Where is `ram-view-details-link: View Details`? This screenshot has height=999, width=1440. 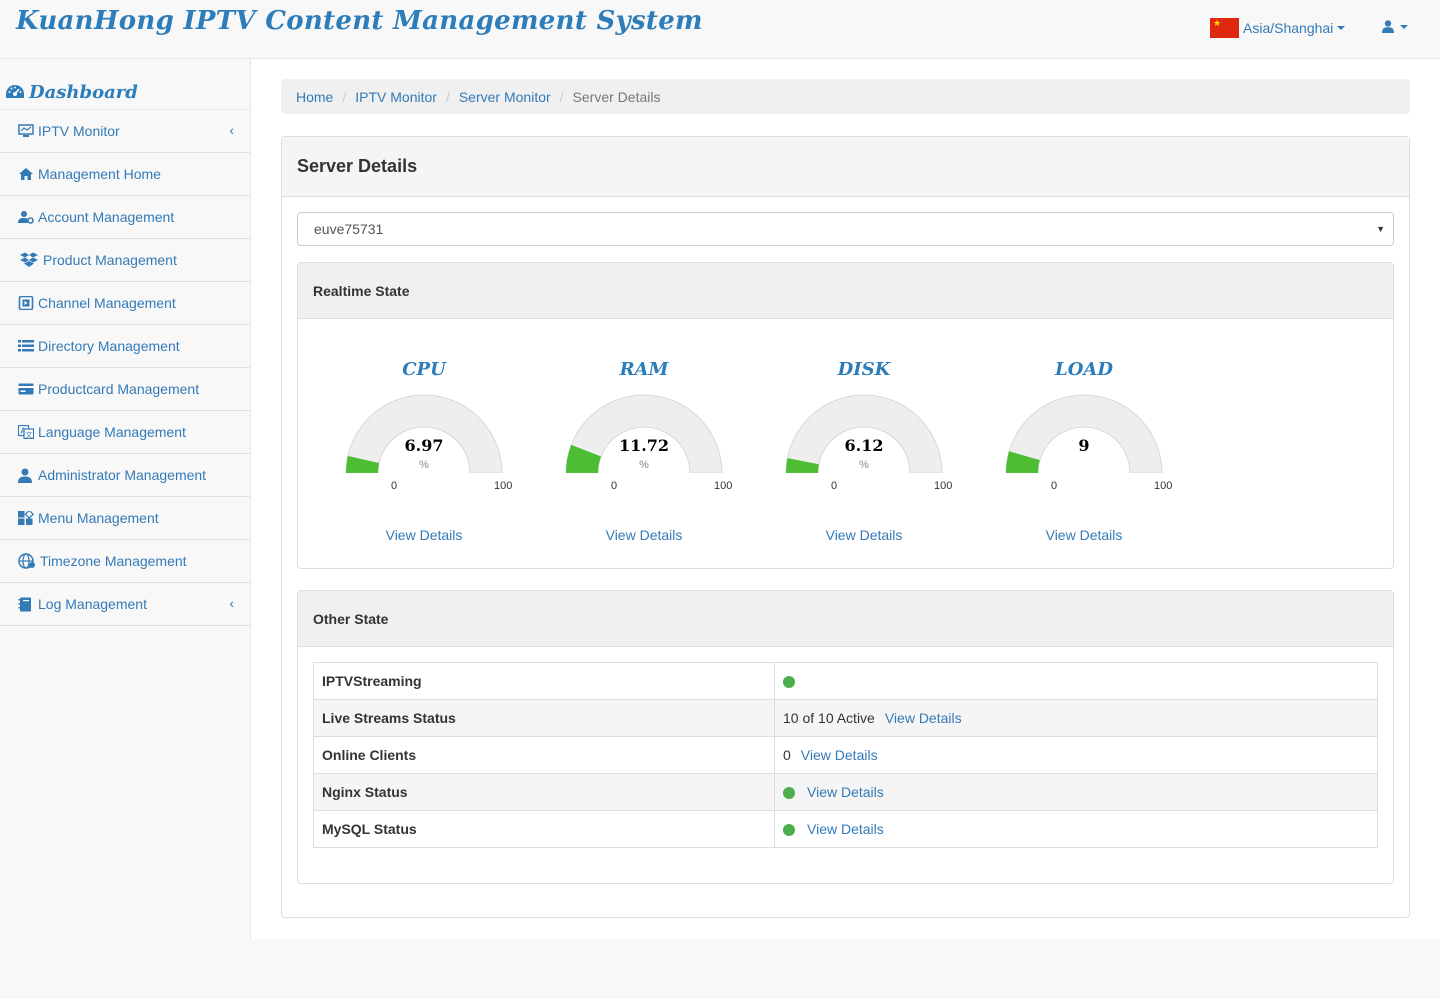
ram-view-details-link: View Details is located at coordinates (644, 535).